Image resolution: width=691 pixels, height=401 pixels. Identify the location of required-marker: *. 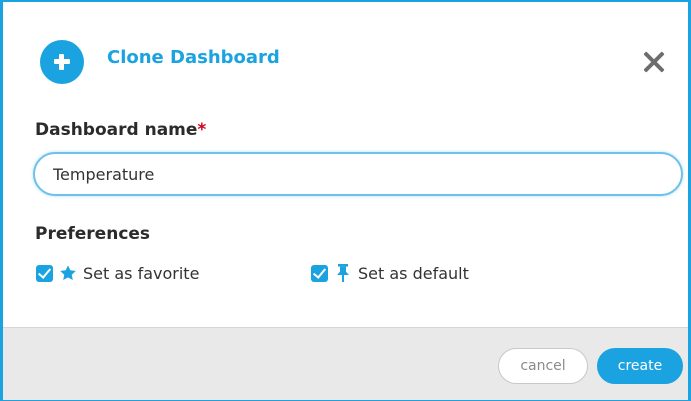
(202, 130).